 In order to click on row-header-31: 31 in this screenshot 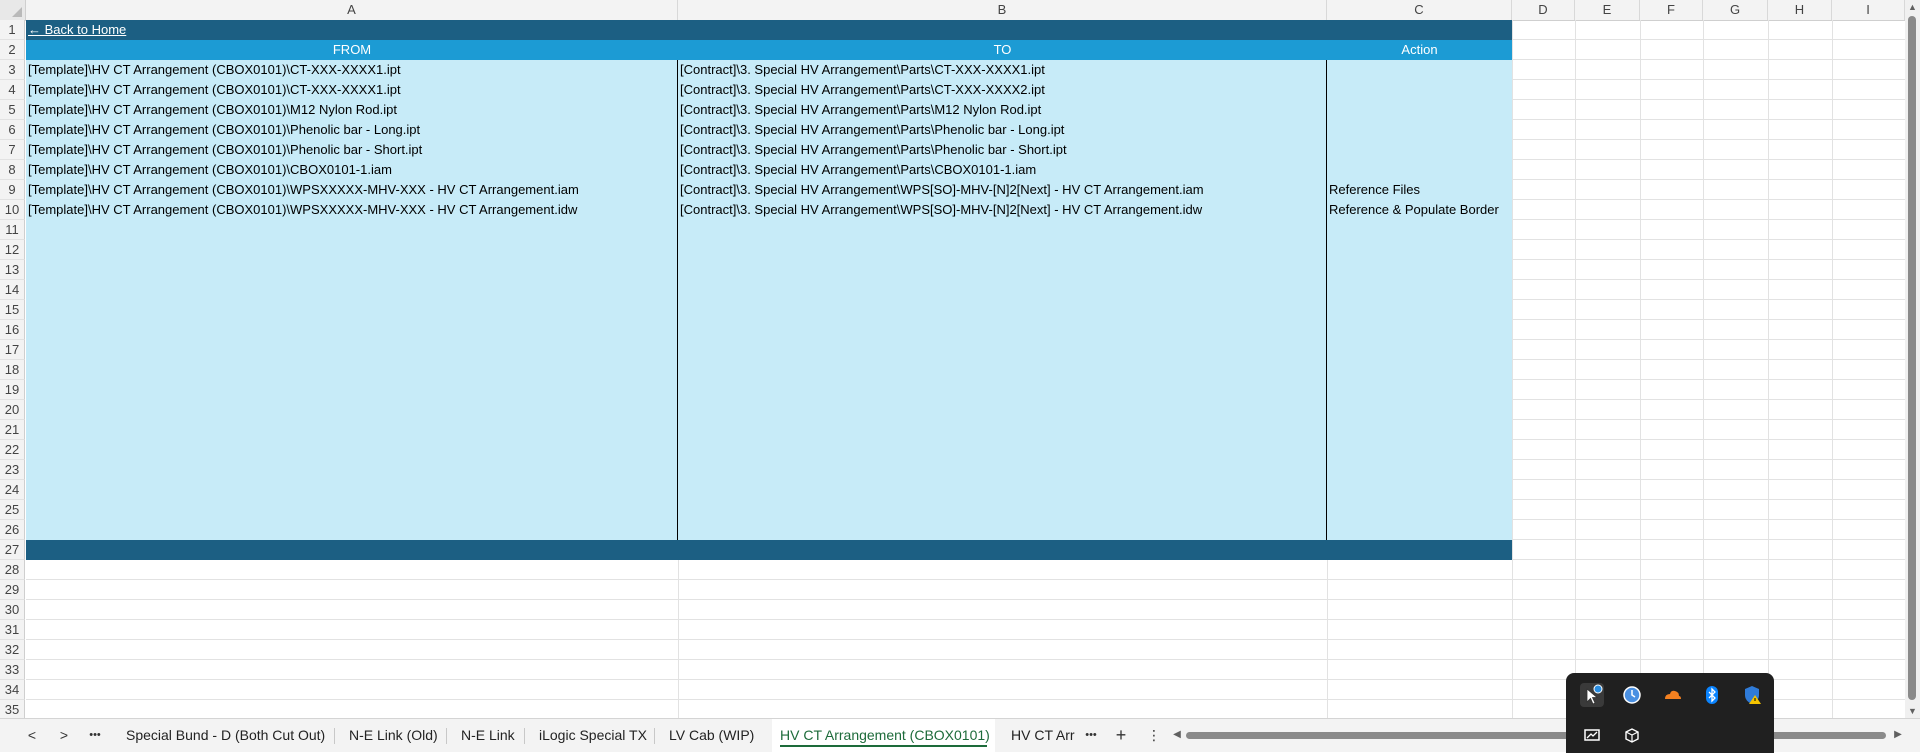, I will do `click(12, 630)`.